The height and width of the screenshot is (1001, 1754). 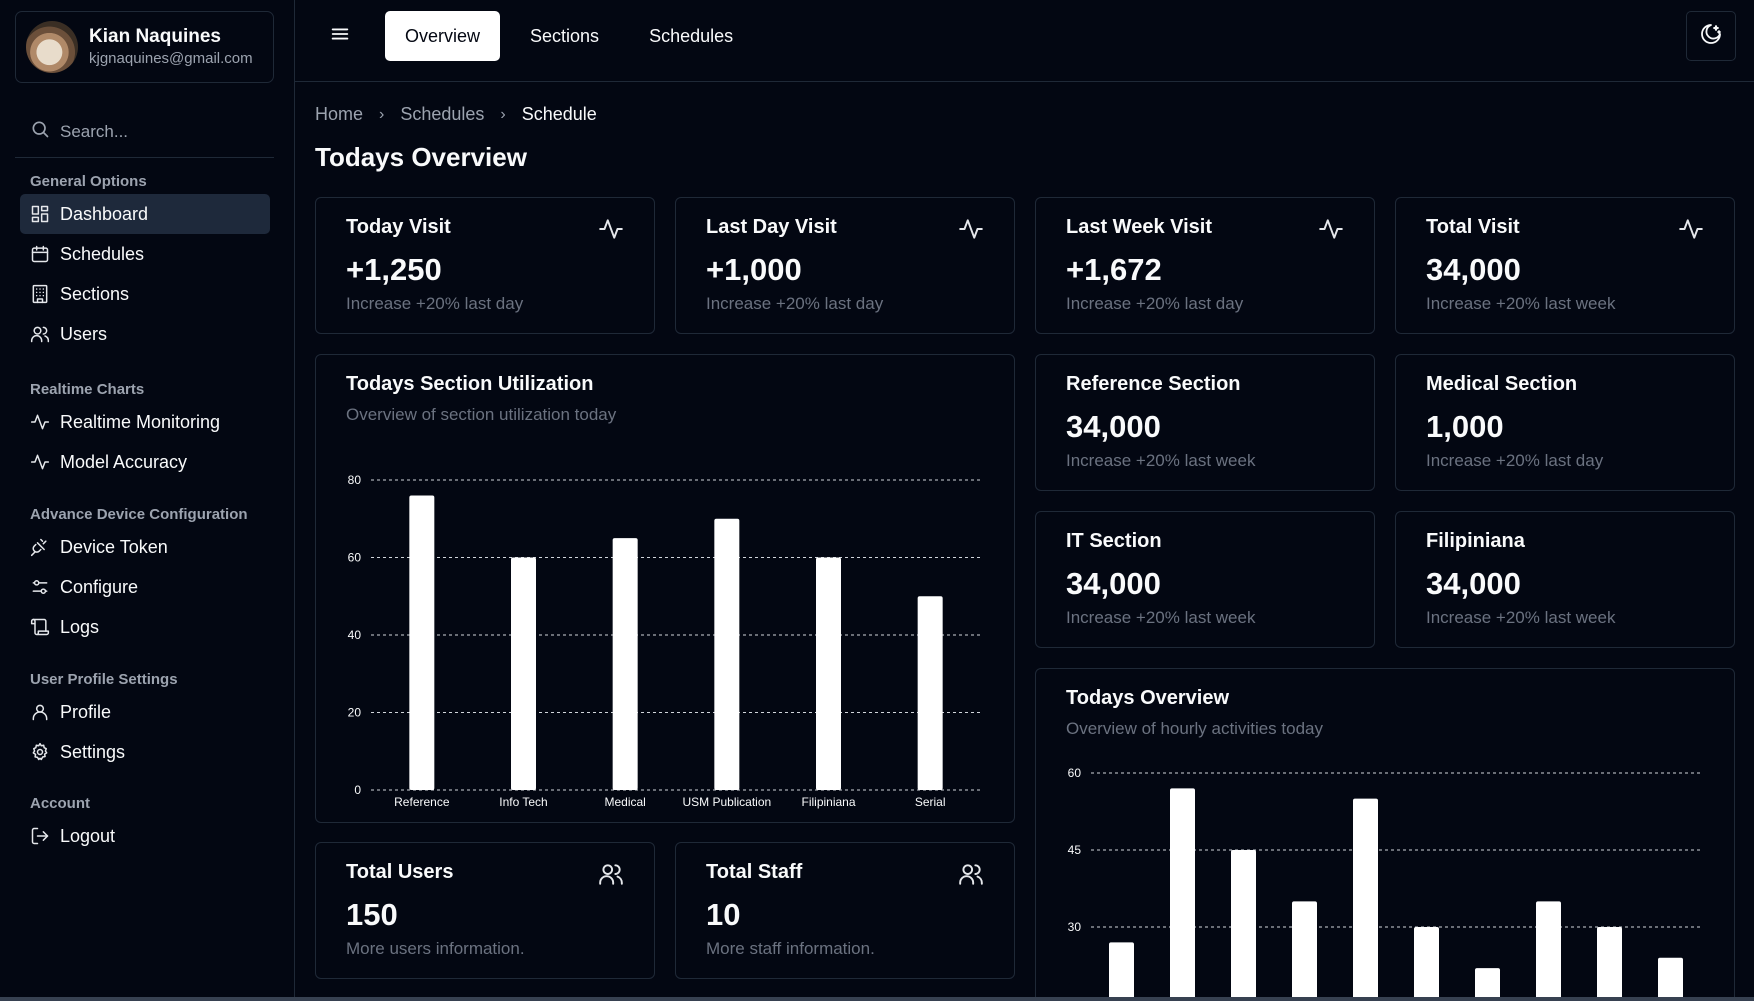 What do you see at coordinates (40, 836) in the screenshot?
I see `logout-icon` at bounding box center [40, 836].